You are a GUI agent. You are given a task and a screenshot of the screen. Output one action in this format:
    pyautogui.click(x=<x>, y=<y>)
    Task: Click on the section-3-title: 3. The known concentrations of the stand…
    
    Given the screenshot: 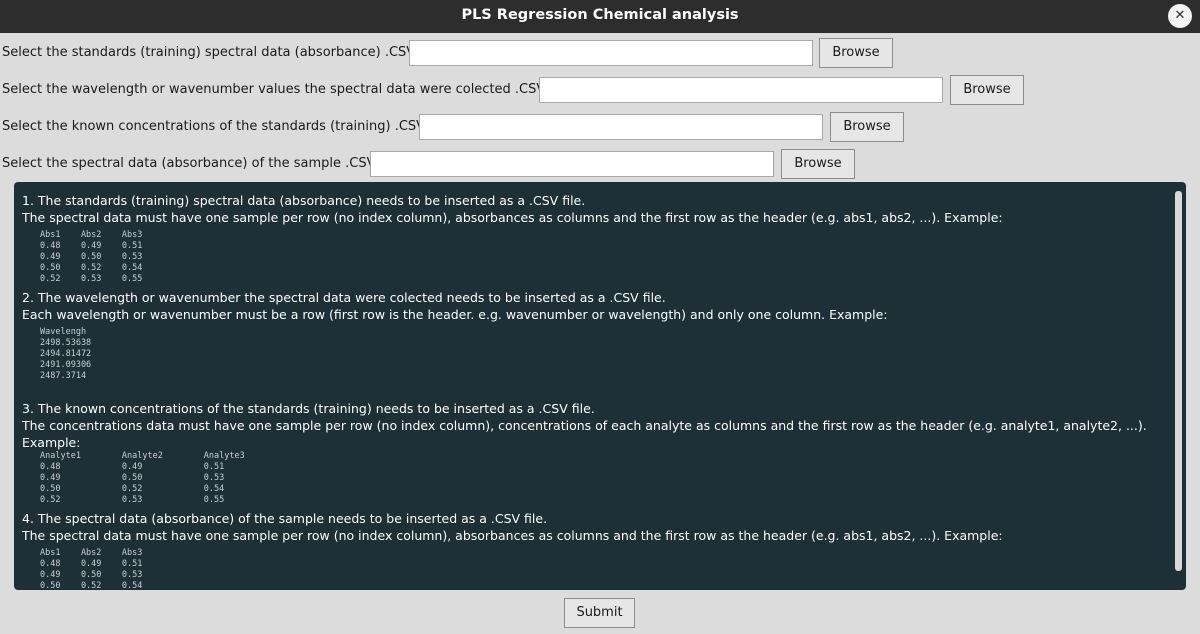 What is the action you would take?
    pyautogui.click(x=308, y=408)
    